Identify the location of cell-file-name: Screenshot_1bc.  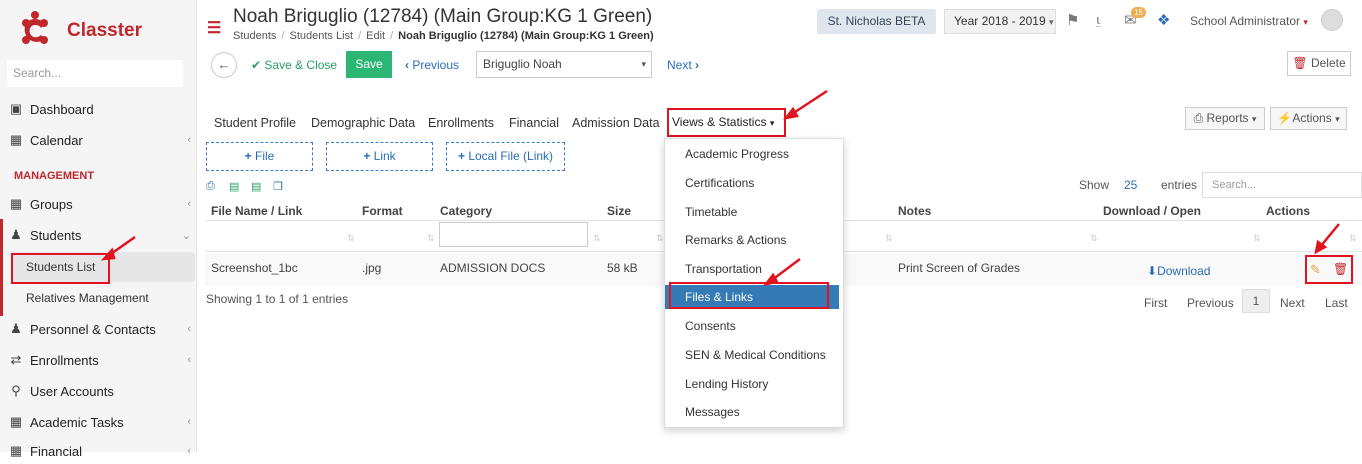
(254, 268).